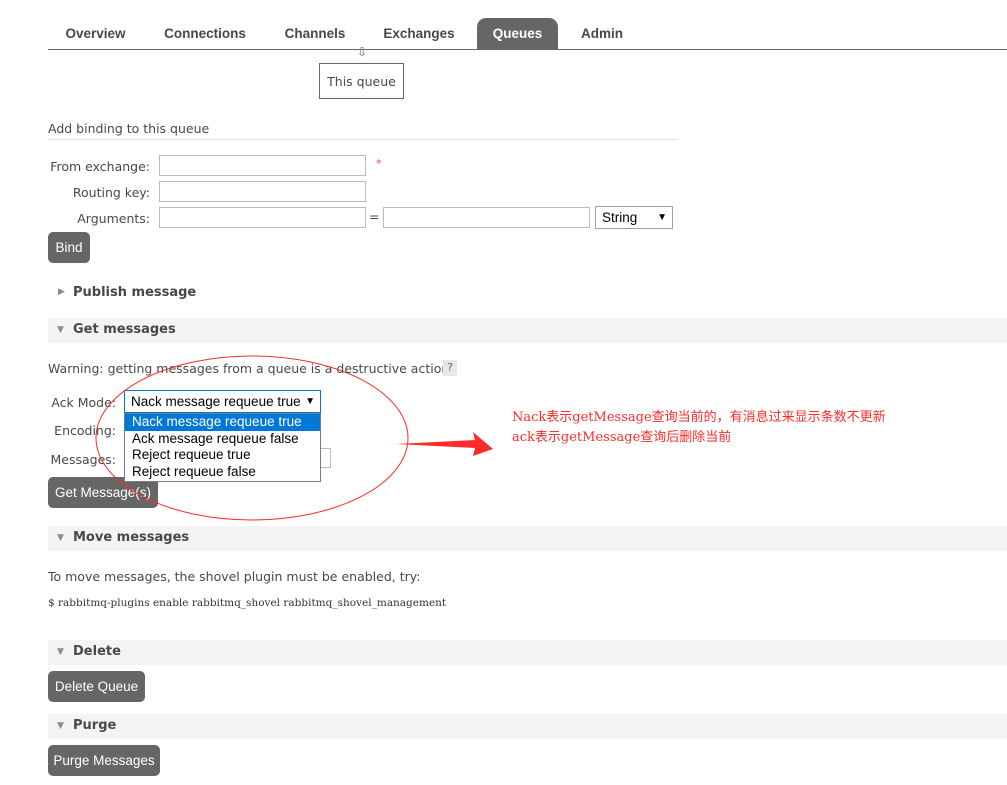  What do you see at coordinates (85, 430) in the screenshot?
I see `encoding-label: Encoding:` at bounding box center [85, 430].